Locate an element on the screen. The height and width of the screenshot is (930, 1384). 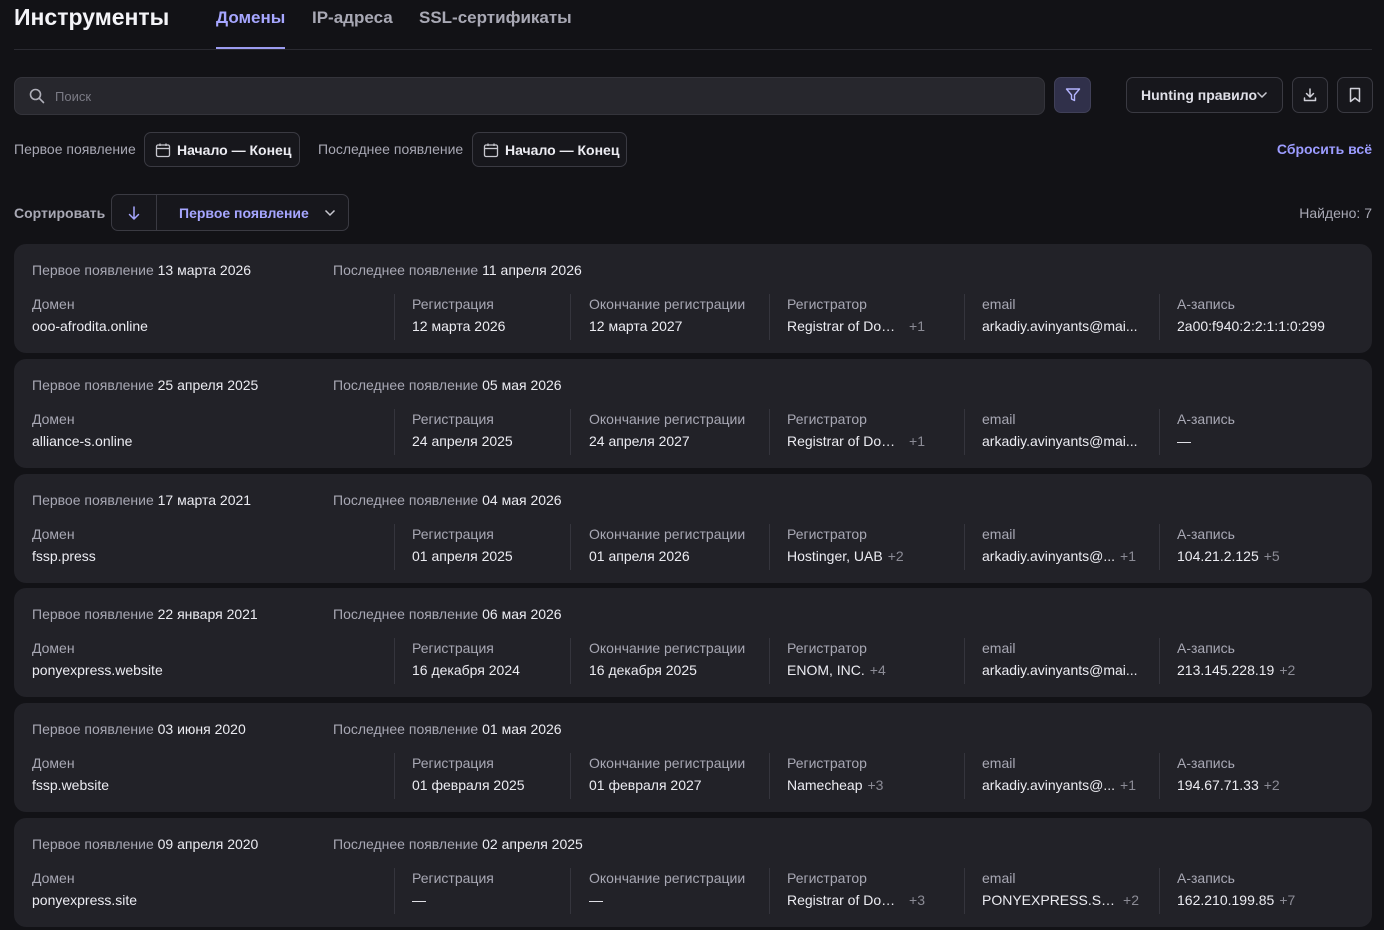
last-seen-info: Последнее появление 01 мая 2026 is located at coordinates (447, 729).